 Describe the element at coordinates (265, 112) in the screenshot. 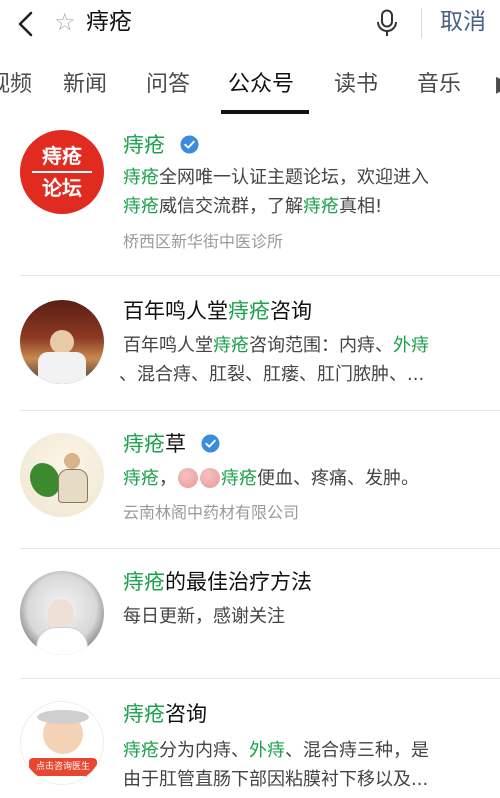

I see `active-tab-underline` at that location.